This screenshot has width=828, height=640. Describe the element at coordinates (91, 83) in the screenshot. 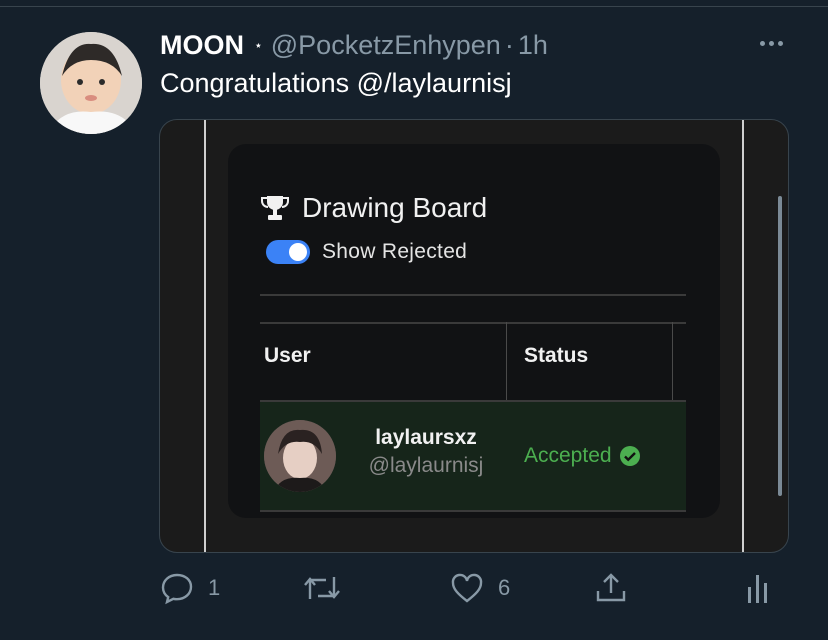

I see `author-avatar` at that location.